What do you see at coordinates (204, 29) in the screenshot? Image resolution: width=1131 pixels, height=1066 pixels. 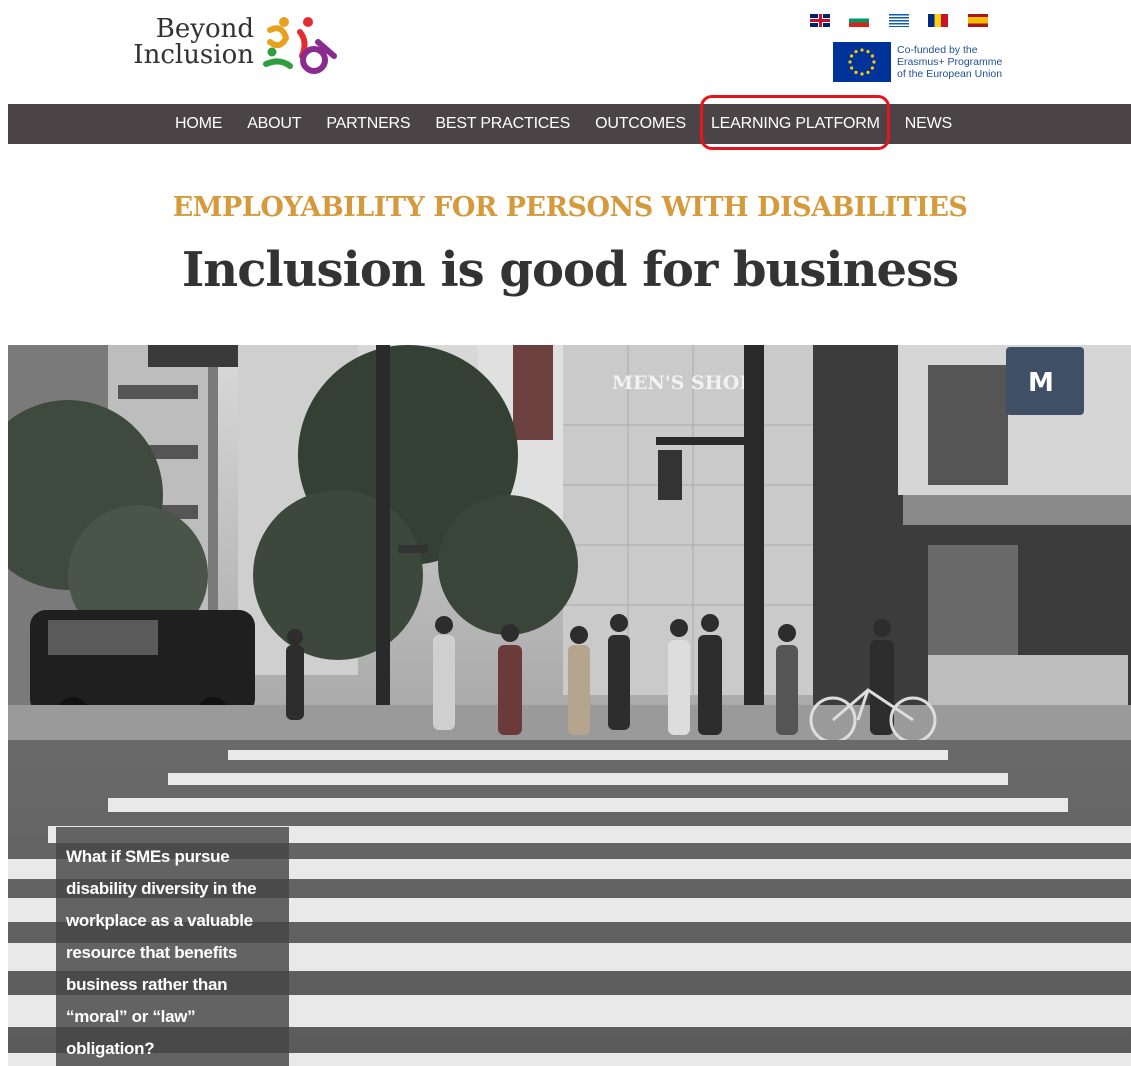 I see `logo-line-1: Beyond` at bounding box center [204, 29].